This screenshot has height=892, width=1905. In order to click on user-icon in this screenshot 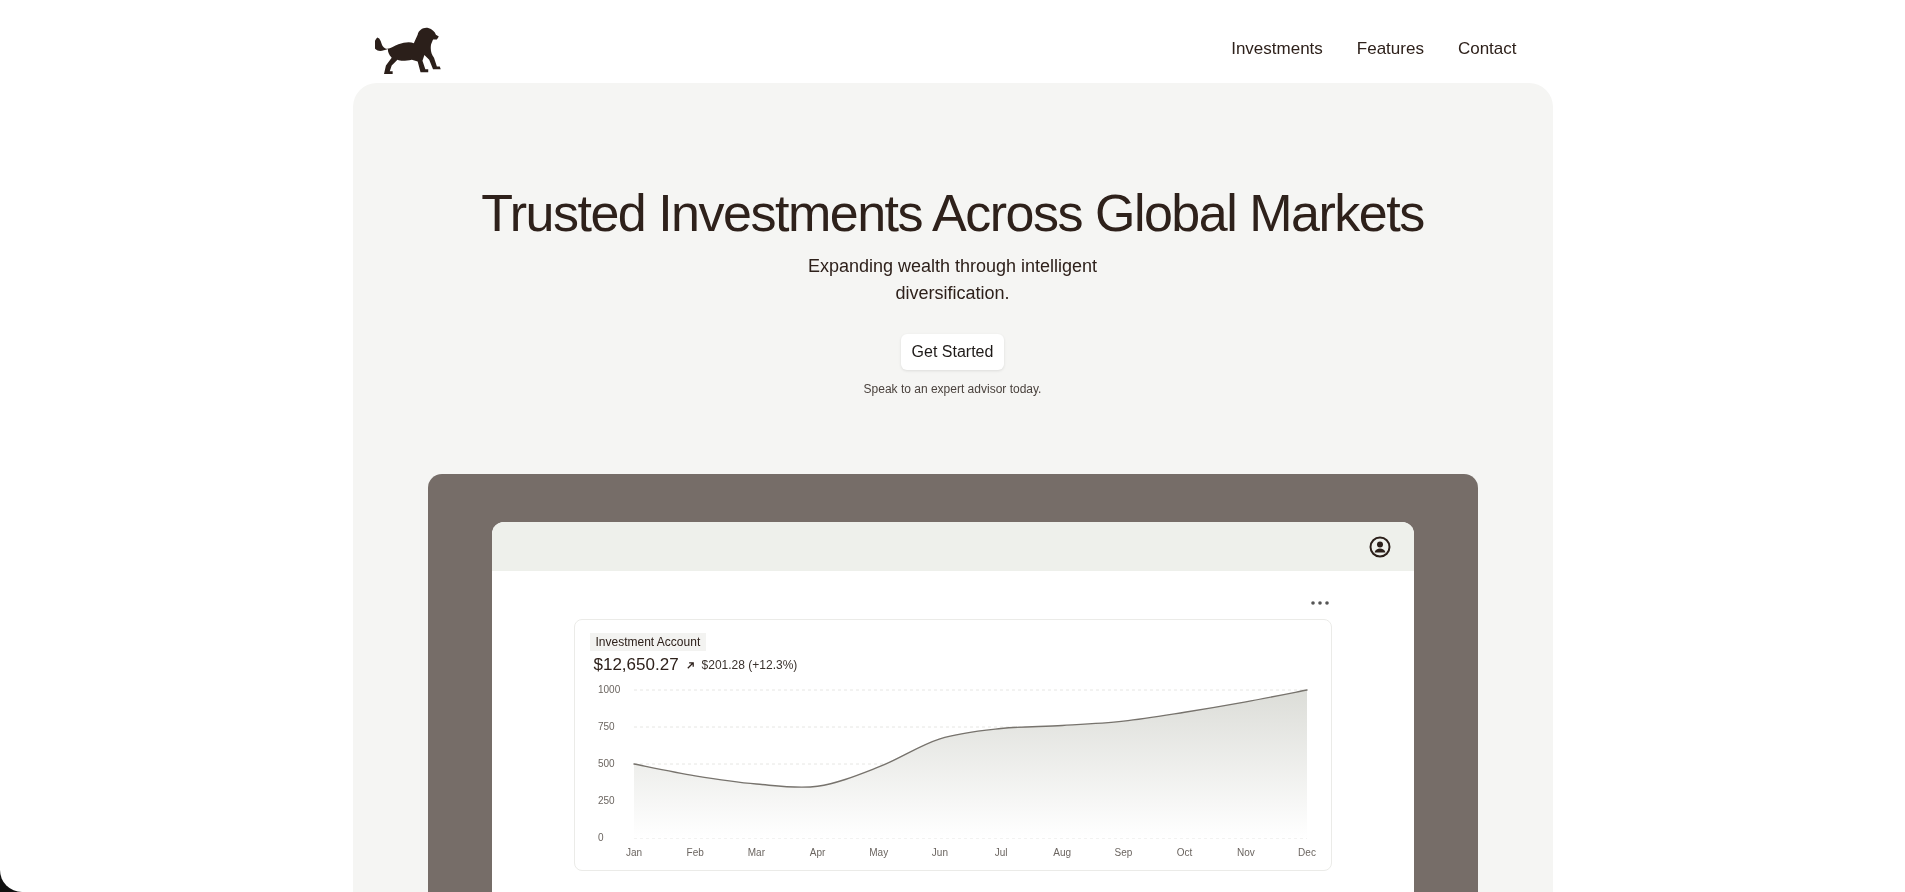, I will do `click(1379, 546)`.